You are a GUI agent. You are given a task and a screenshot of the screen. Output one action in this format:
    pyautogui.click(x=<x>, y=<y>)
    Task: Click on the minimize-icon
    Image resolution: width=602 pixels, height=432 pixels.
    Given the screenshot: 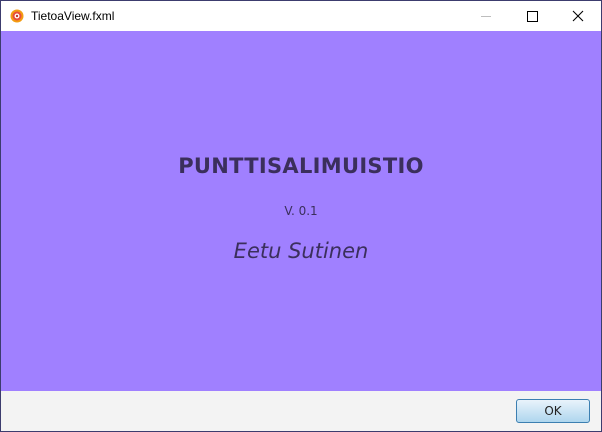 What is the action you would take?
    pyautogui.click(x=486, y=16)
    